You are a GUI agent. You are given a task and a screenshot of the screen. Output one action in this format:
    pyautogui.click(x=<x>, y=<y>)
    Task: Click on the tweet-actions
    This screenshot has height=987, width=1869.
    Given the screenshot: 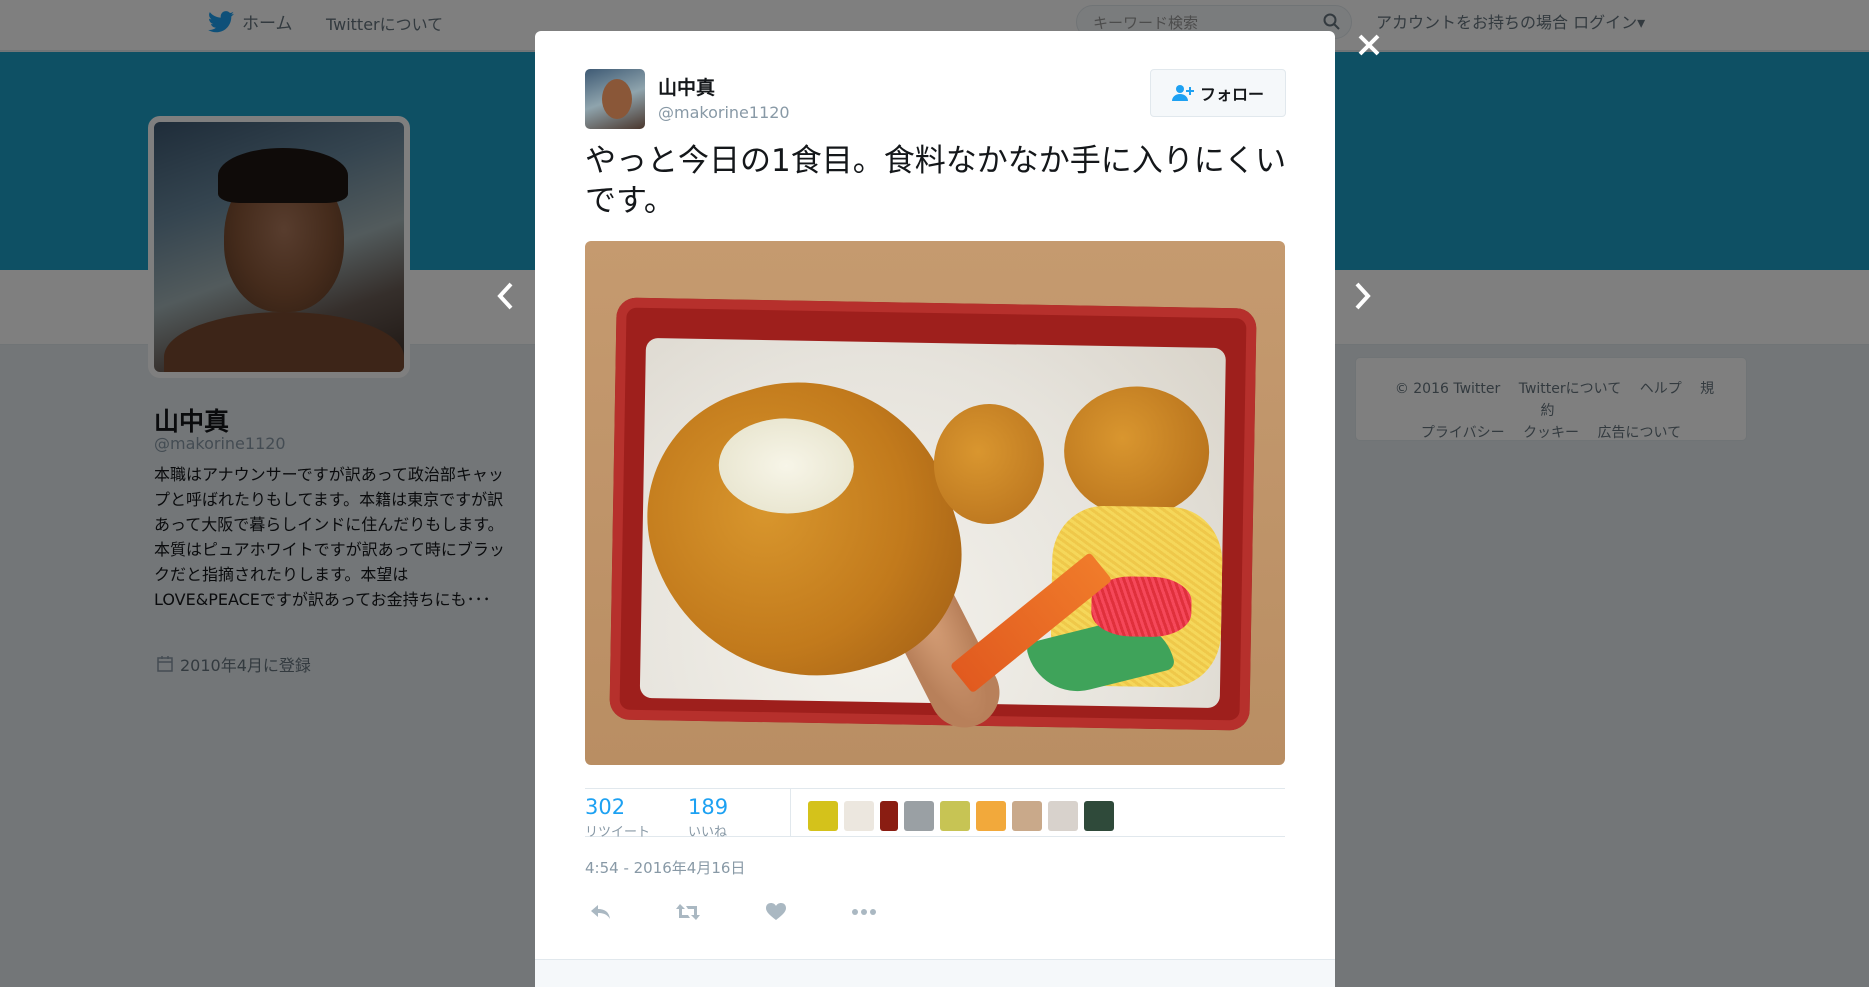 What is the action you would take?
    pyautogui.click(x=732, y=912)
    